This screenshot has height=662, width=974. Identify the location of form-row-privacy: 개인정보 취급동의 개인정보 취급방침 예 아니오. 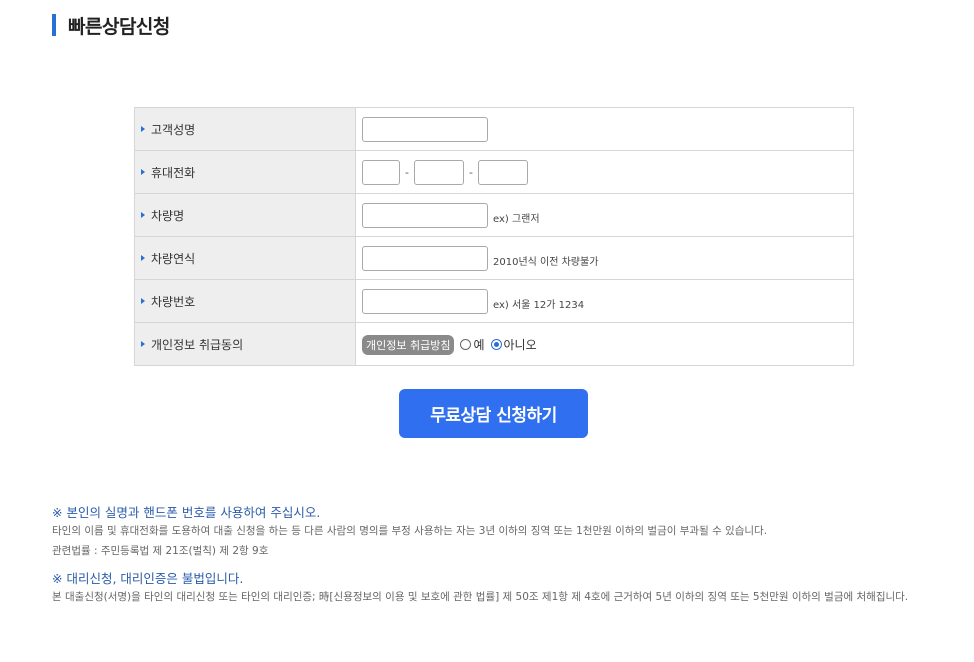
(494, 344).